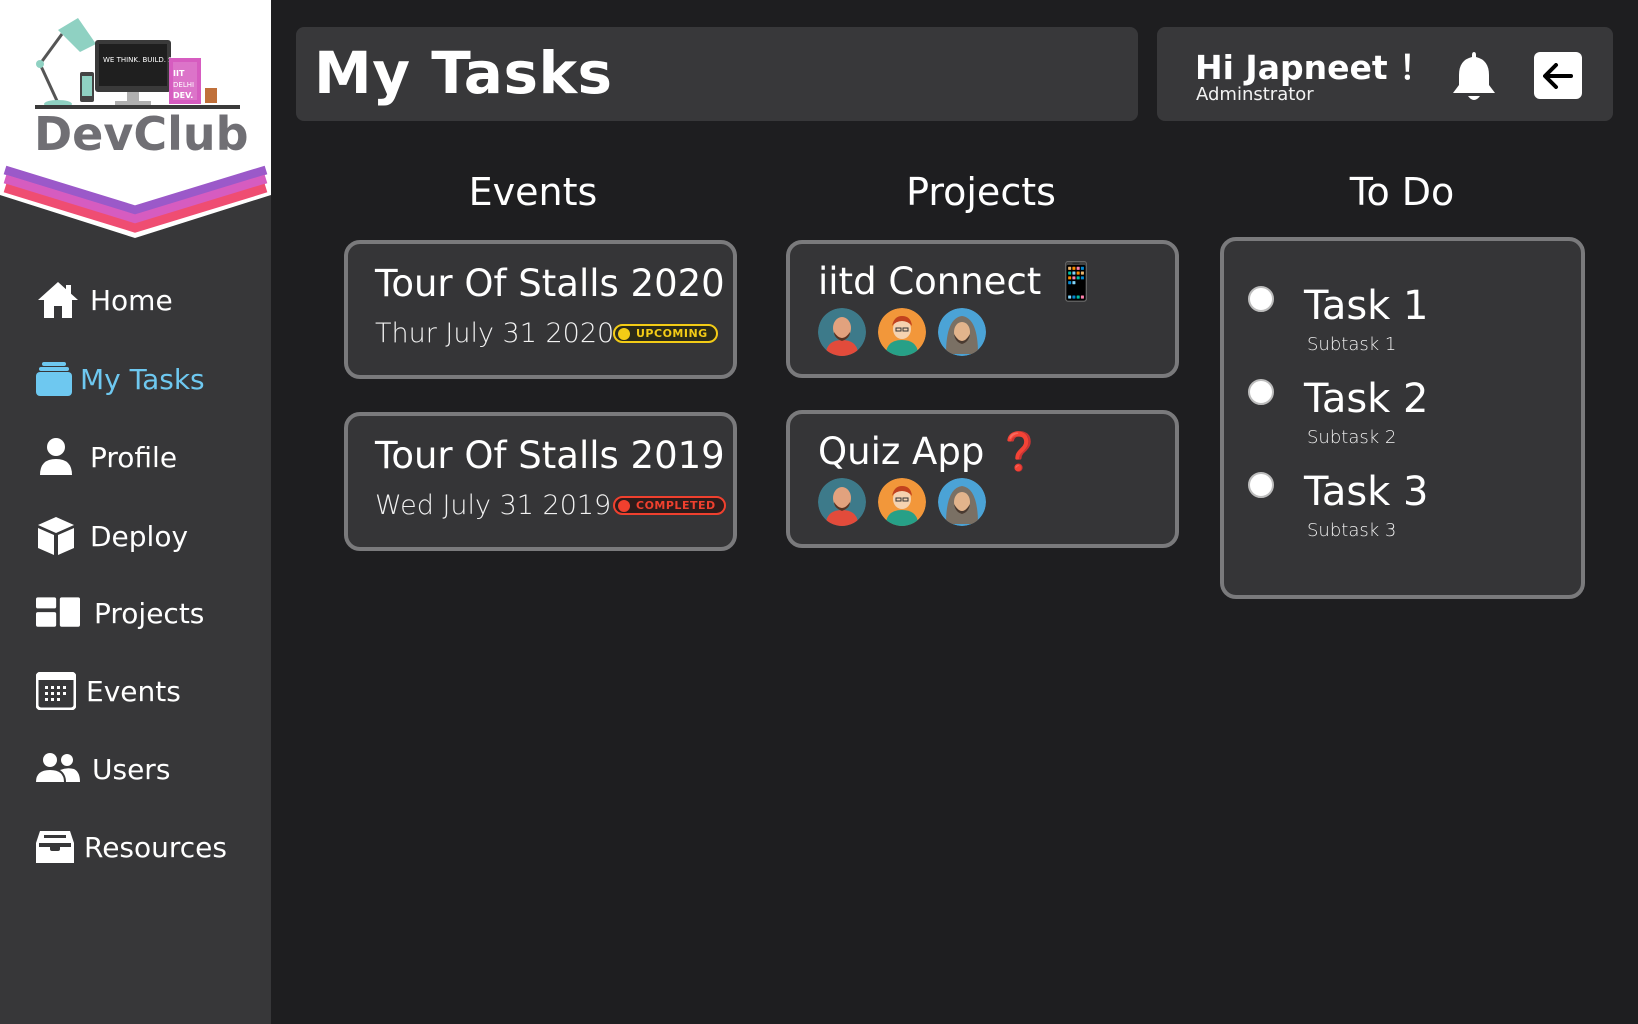  I want to click on todo-heading: To Do, so click(1402, 192).